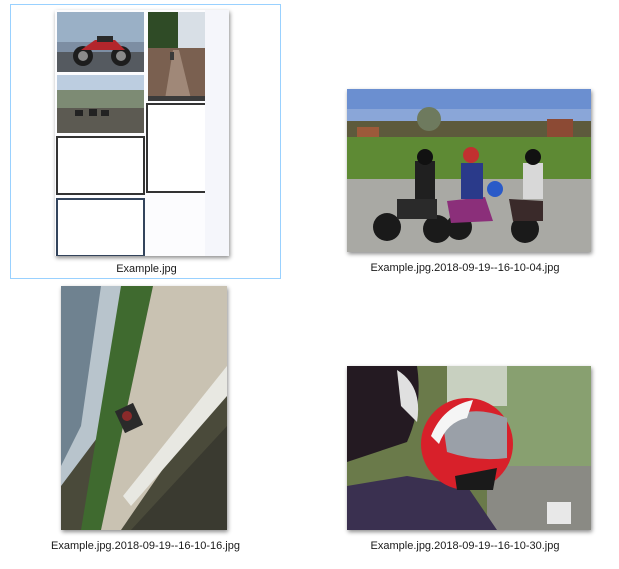 This screenshot has height=569, width=619. I want to click on file-name-label: Example.jpg.2018-09-19--16-10-16.jpg, so click(145, 546).